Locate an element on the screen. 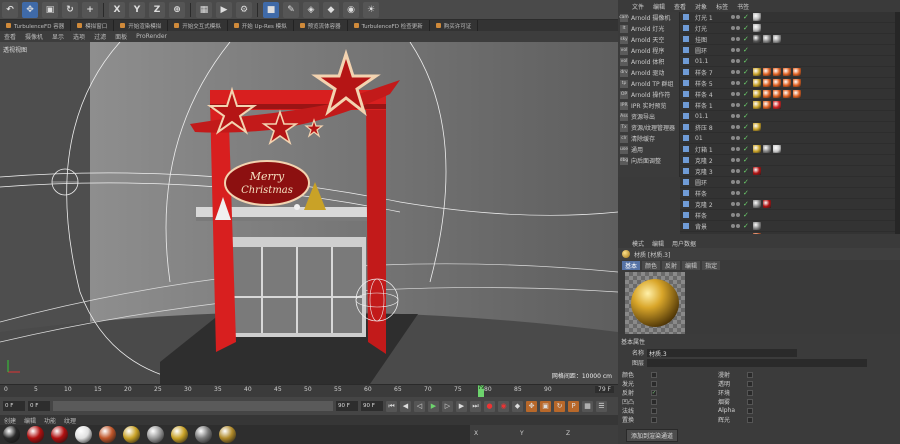  render-settings-icon: ⚙ is located at coordinates (244, 9).